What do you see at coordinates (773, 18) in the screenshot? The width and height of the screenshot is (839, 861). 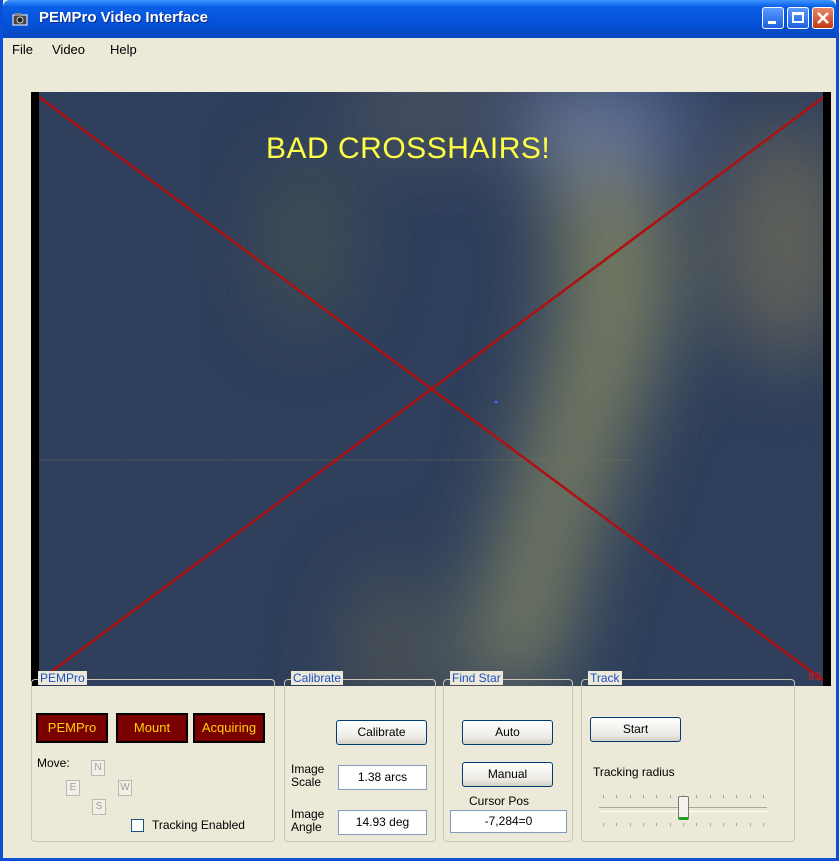 I see `minimize-button` at bounding box center [773, 18].